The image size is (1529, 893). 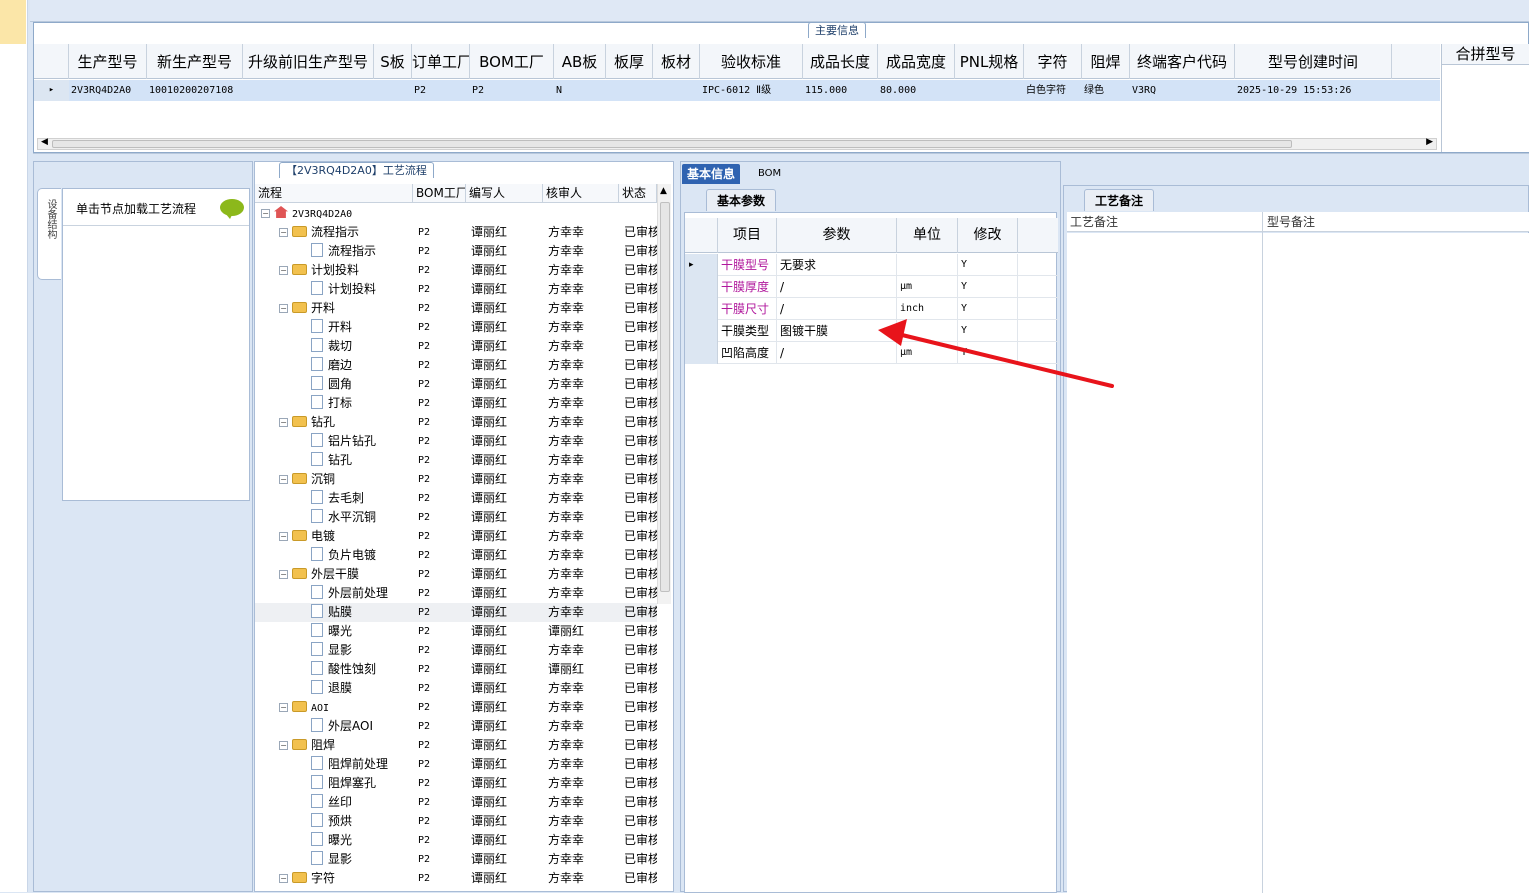 I want to click on cell-value: 2V3RQ4D2A0, so click(x=108, y=90).